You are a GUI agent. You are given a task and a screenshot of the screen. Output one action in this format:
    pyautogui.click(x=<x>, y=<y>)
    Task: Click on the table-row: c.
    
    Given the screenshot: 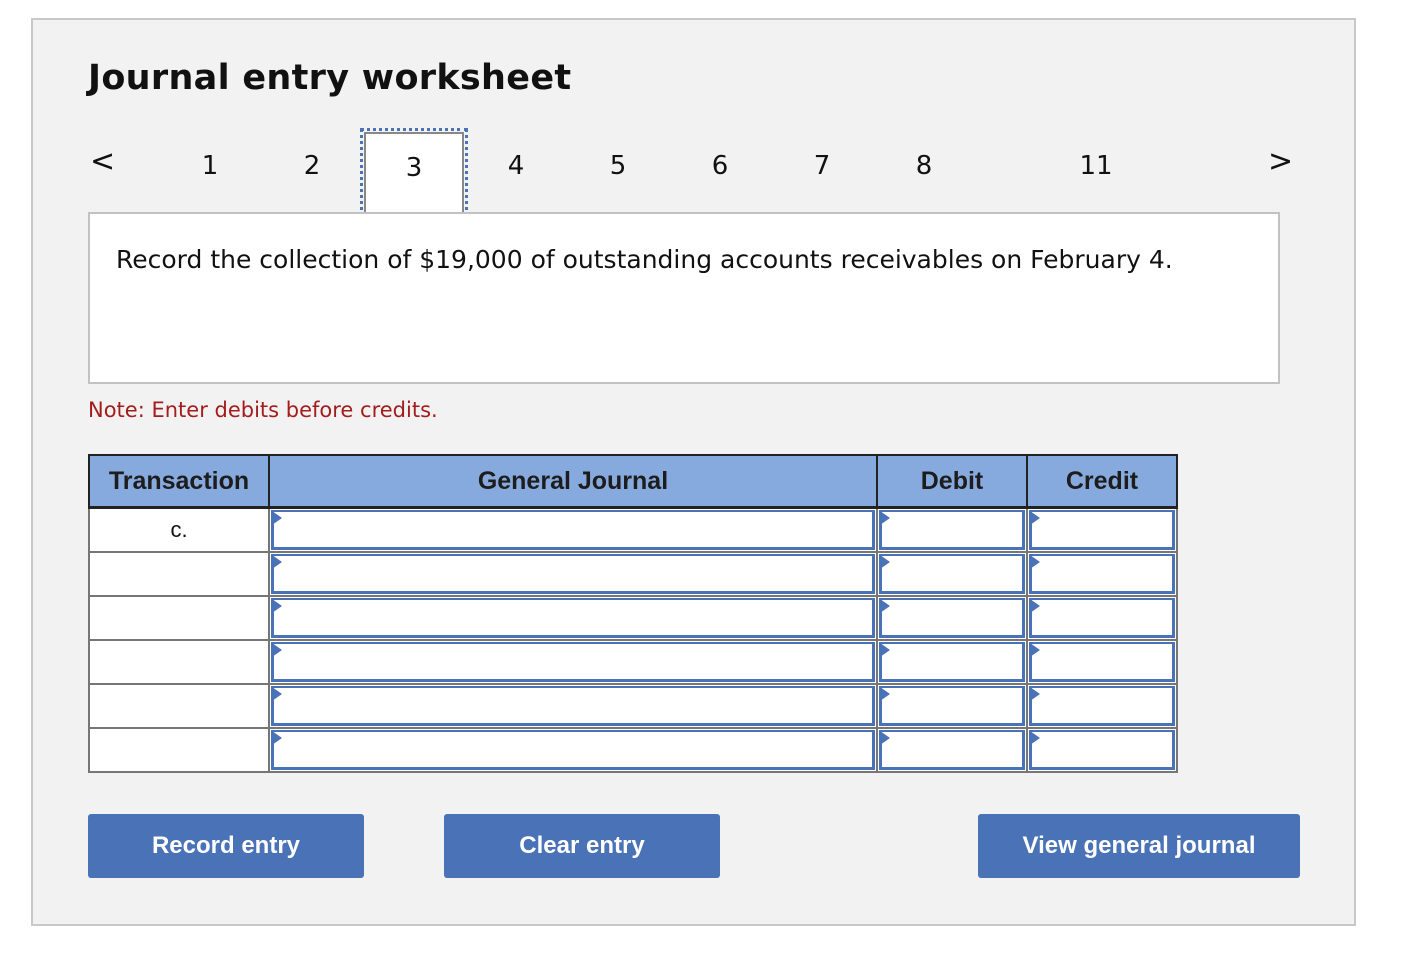 What is the action you would take?
    pyautogui.click(x=633, y=529)
    